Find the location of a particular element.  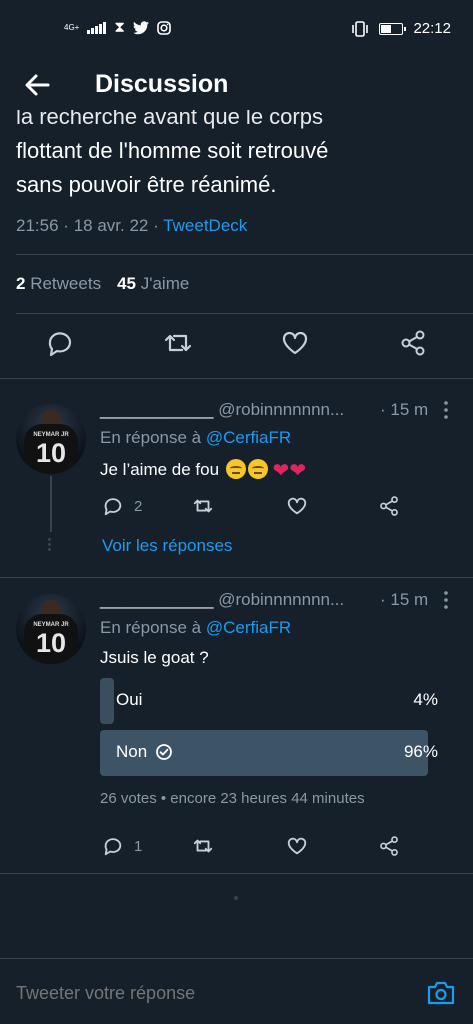

poll: Oui 4% Non 96% is located at coordinates (271, 730).